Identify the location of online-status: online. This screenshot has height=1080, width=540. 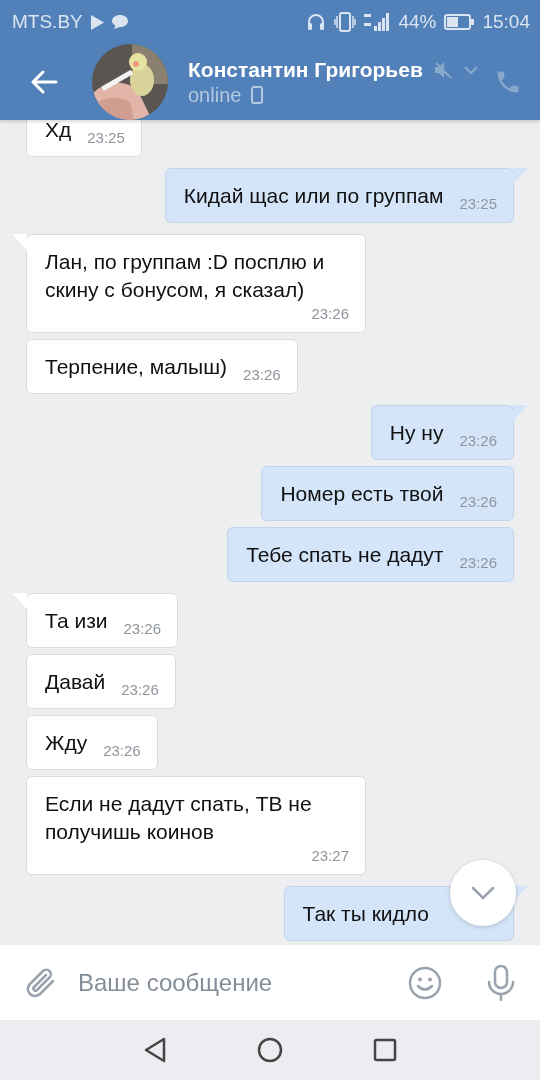
(215, 95).